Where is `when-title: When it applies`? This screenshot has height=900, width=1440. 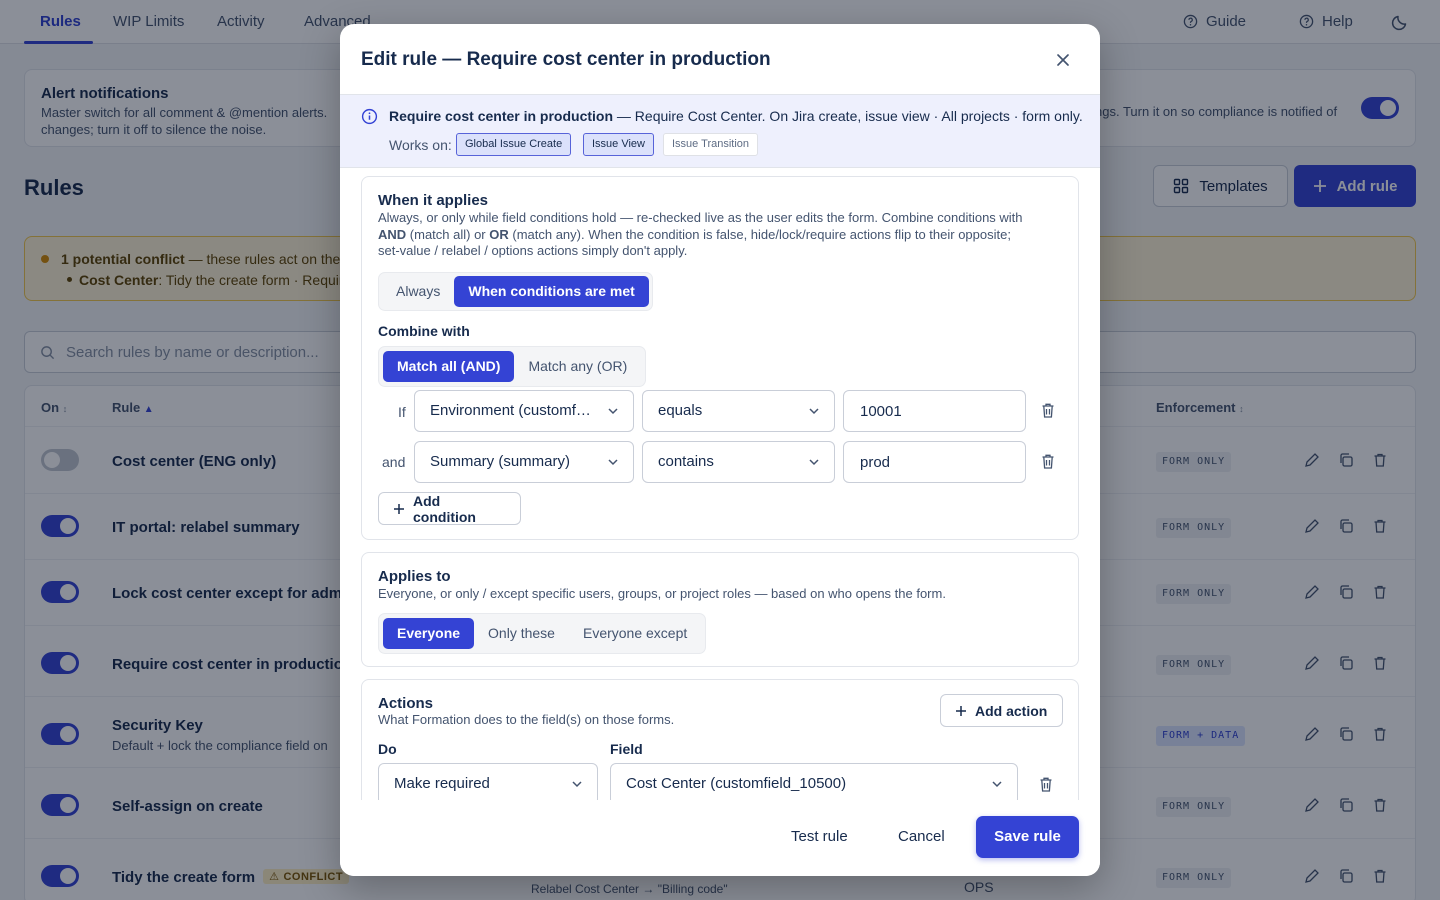
when-title: When it applies is located at coordinates (433, 200).